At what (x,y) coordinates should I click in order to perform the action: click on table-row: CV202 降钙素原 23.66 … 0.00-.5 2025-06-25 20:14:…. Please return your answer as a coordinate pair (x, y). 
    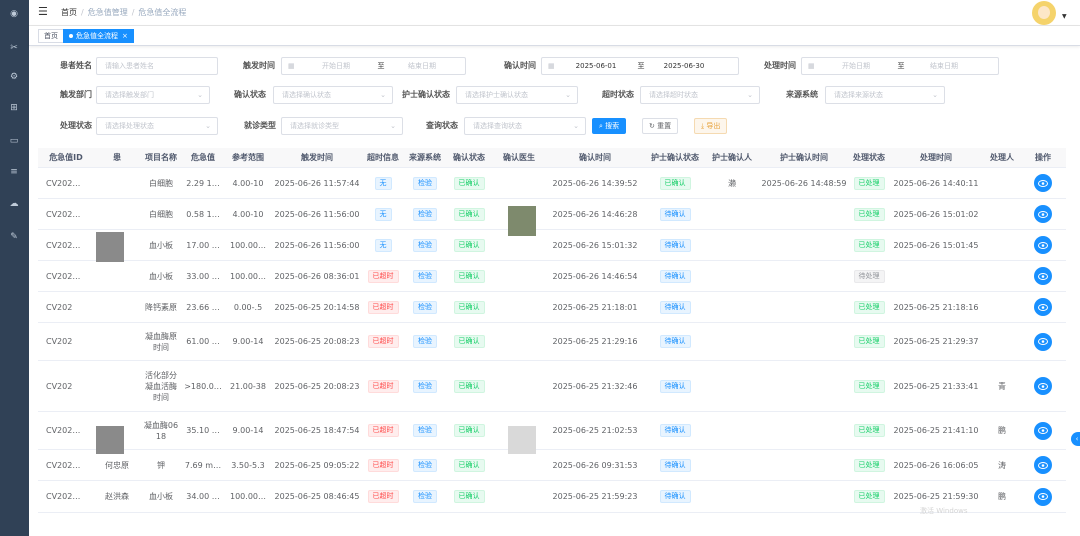
    Looking at the image, I should click on (552, 307).